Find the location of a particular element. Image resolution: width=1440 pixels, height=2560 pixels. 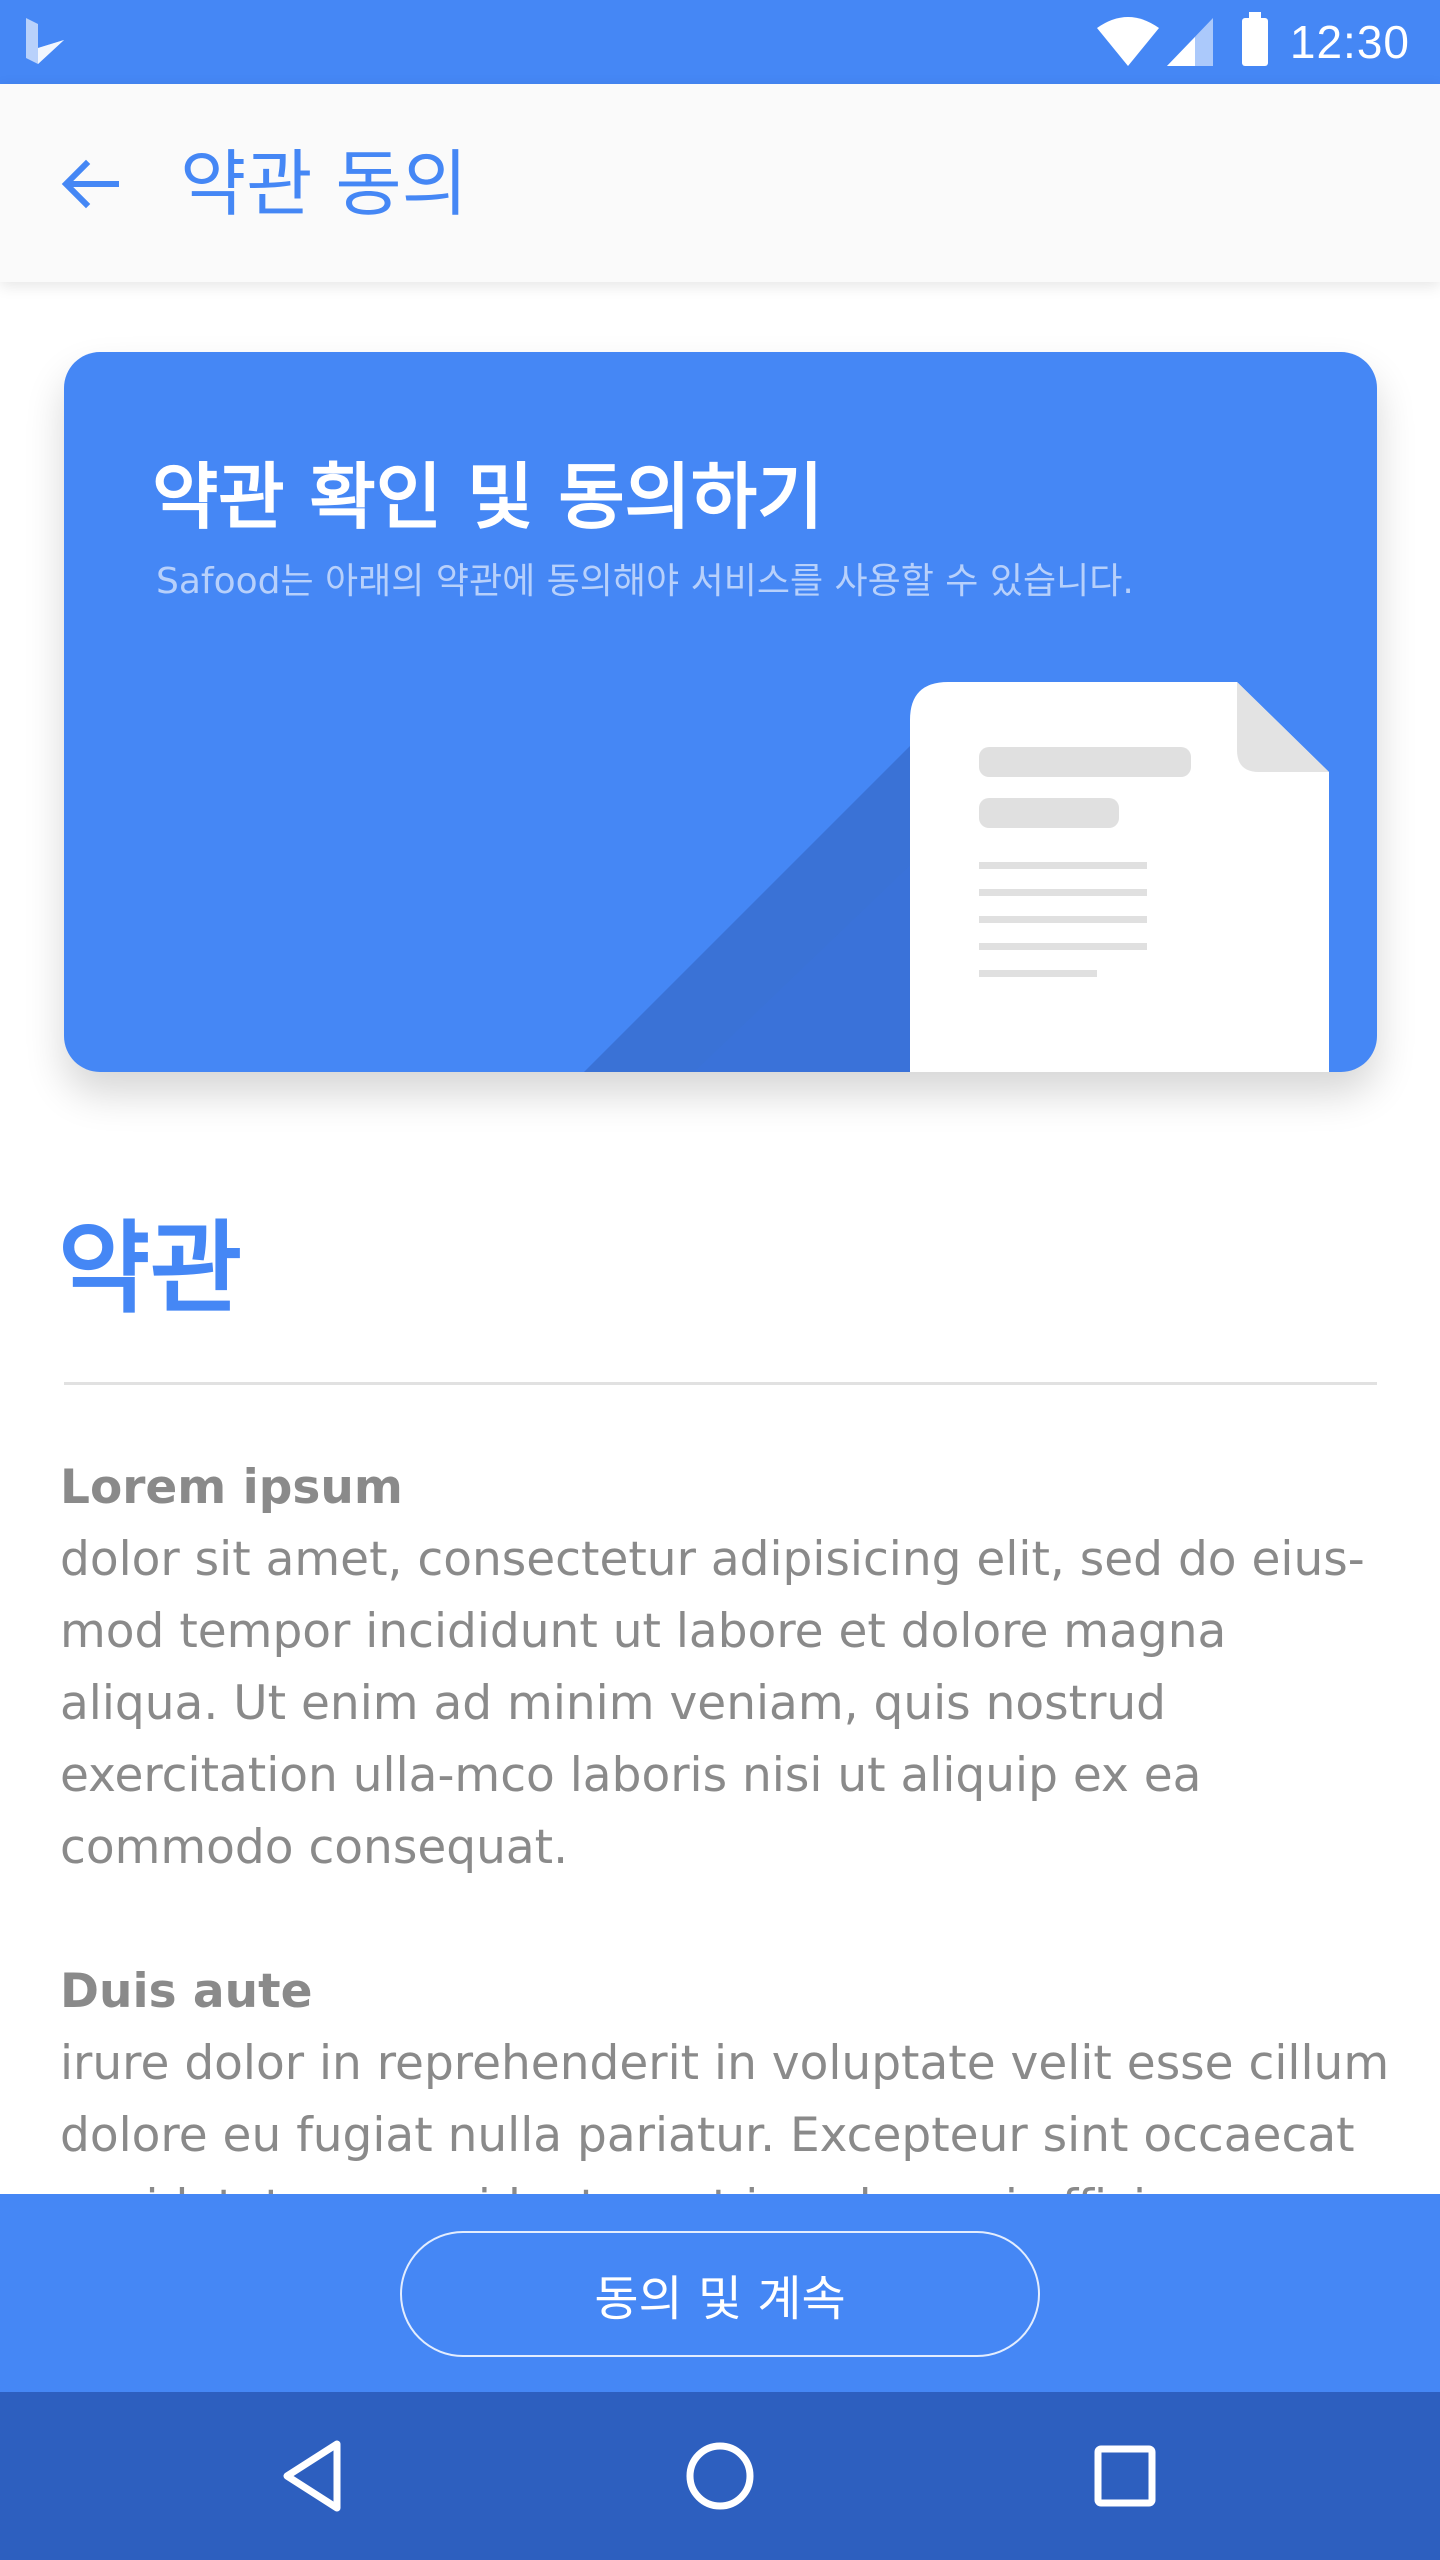

recents-square-icon is located at coordinates (1125, 2476).